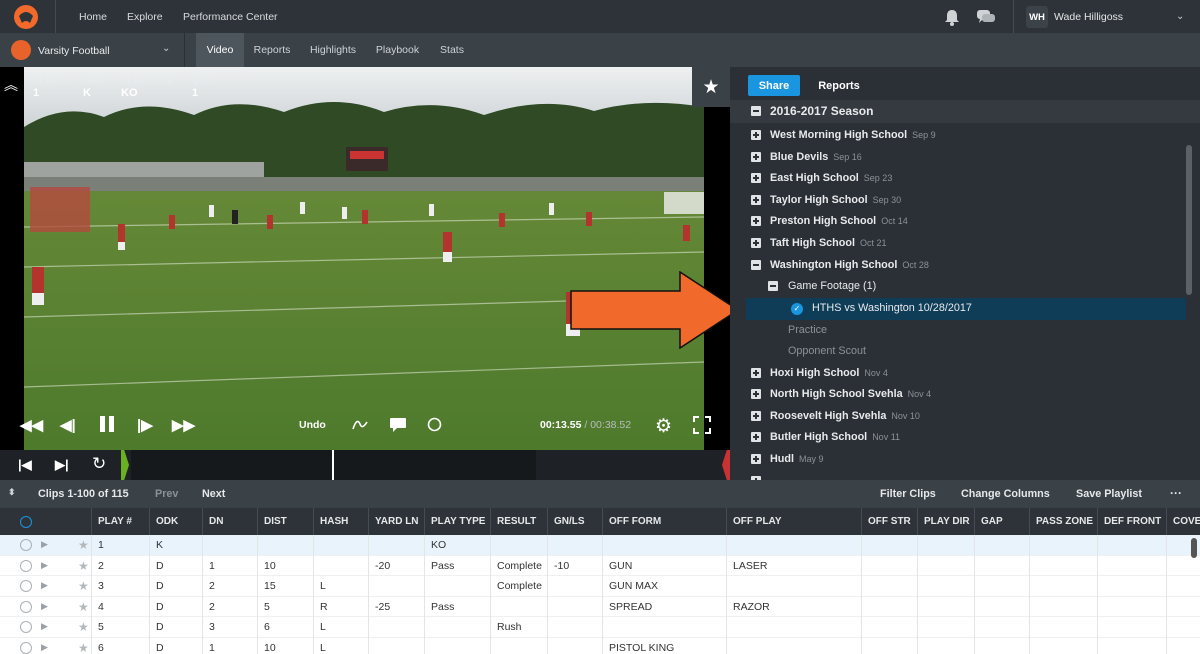 This screenshot has width=1200, height=654. I want to click on settings-gear-icon: ⚙, so click(663, 426).